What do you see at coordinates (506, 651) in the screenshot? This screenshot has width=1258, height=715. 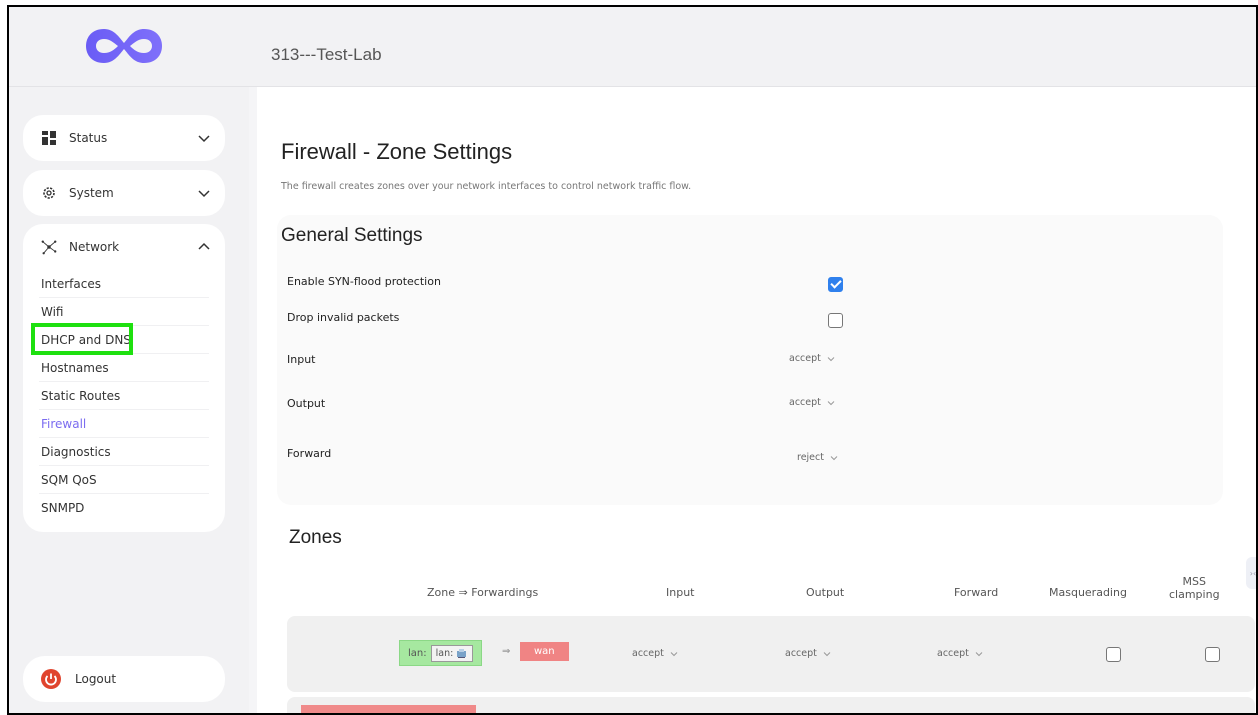 I see `forwarding-arrow: ⇒` at bounding box center [506, 651].